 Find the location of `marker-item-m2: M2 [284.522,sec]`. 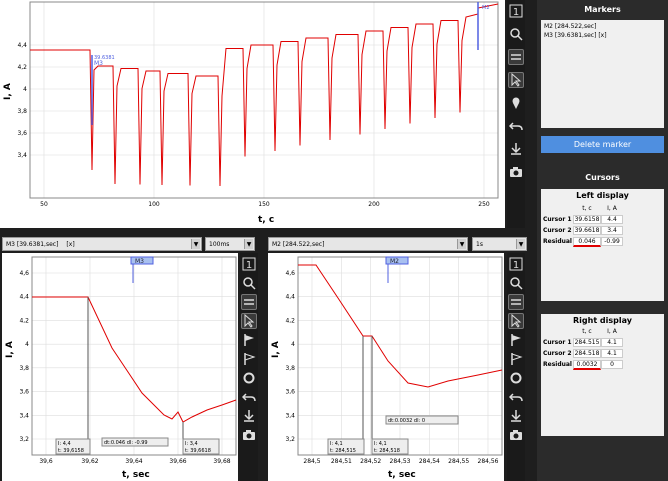

marker-item-m2: M2 [284.522,sec] is located at coordinates (602, 27).